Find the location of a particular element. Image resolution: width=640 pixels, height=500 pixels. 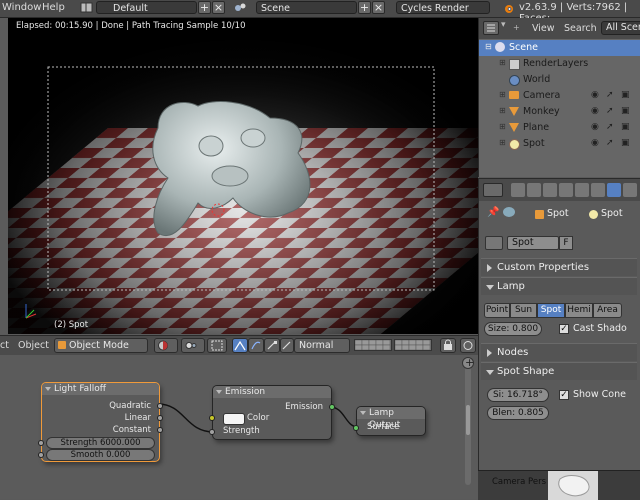

physics-tab-icon is located at coordinates (630, 190).